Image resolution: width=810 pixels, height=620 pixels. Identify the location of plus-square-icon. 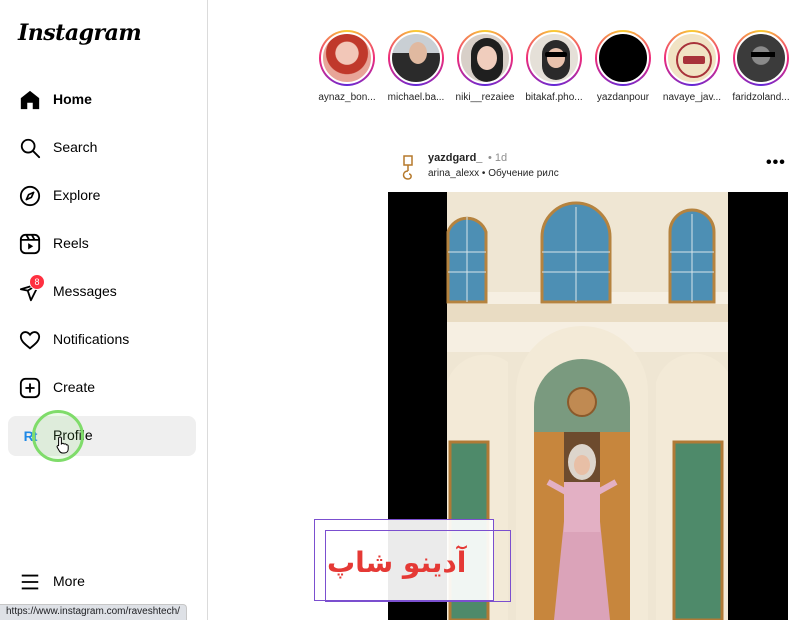
(30, 388).